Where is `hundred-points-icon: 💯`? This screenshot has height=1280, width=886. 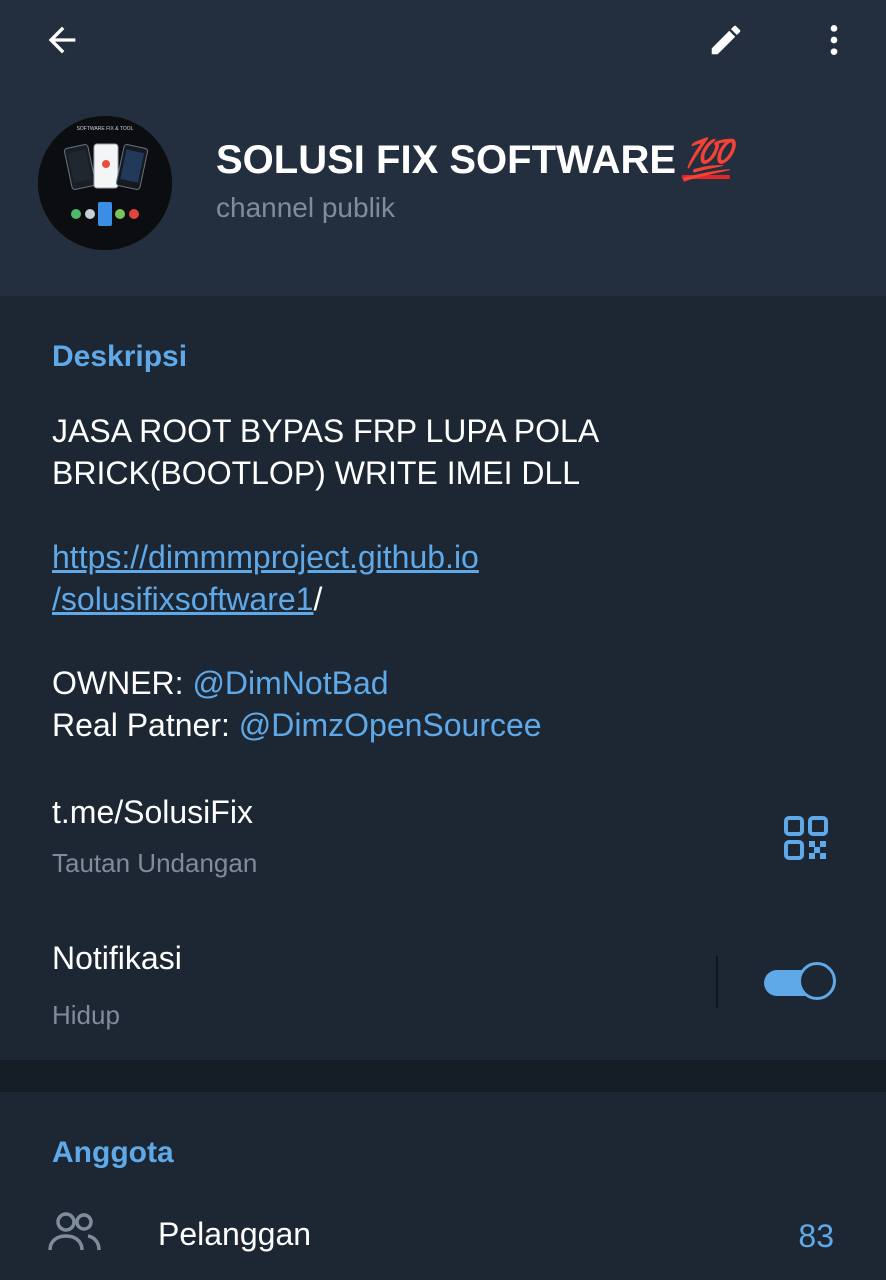
hundred-points-icon: 💯 is located at coordinates (707, 160).